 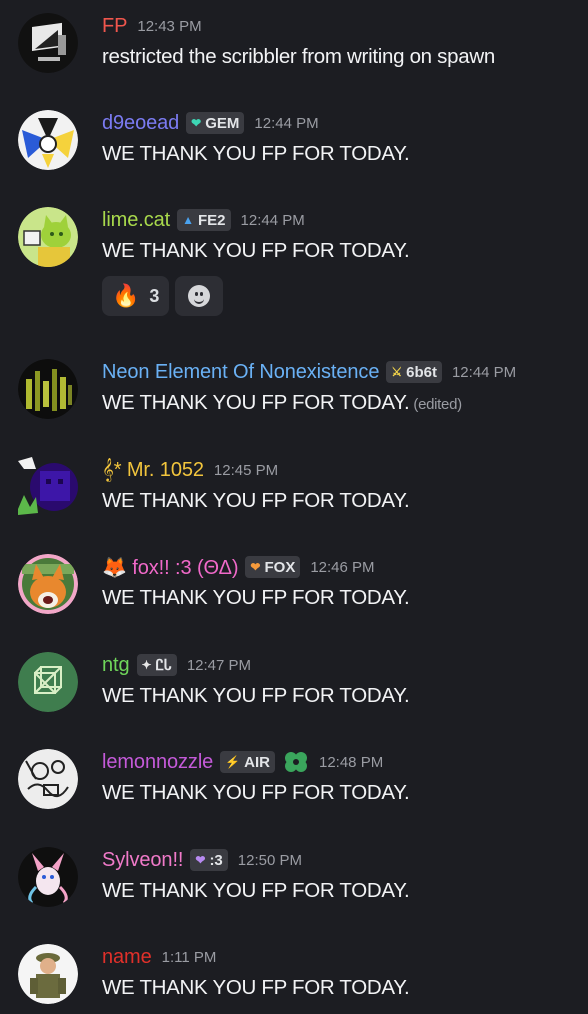 I want to click on server-tag: ✦ ᏝᏓ, so click(x=156, y=665).